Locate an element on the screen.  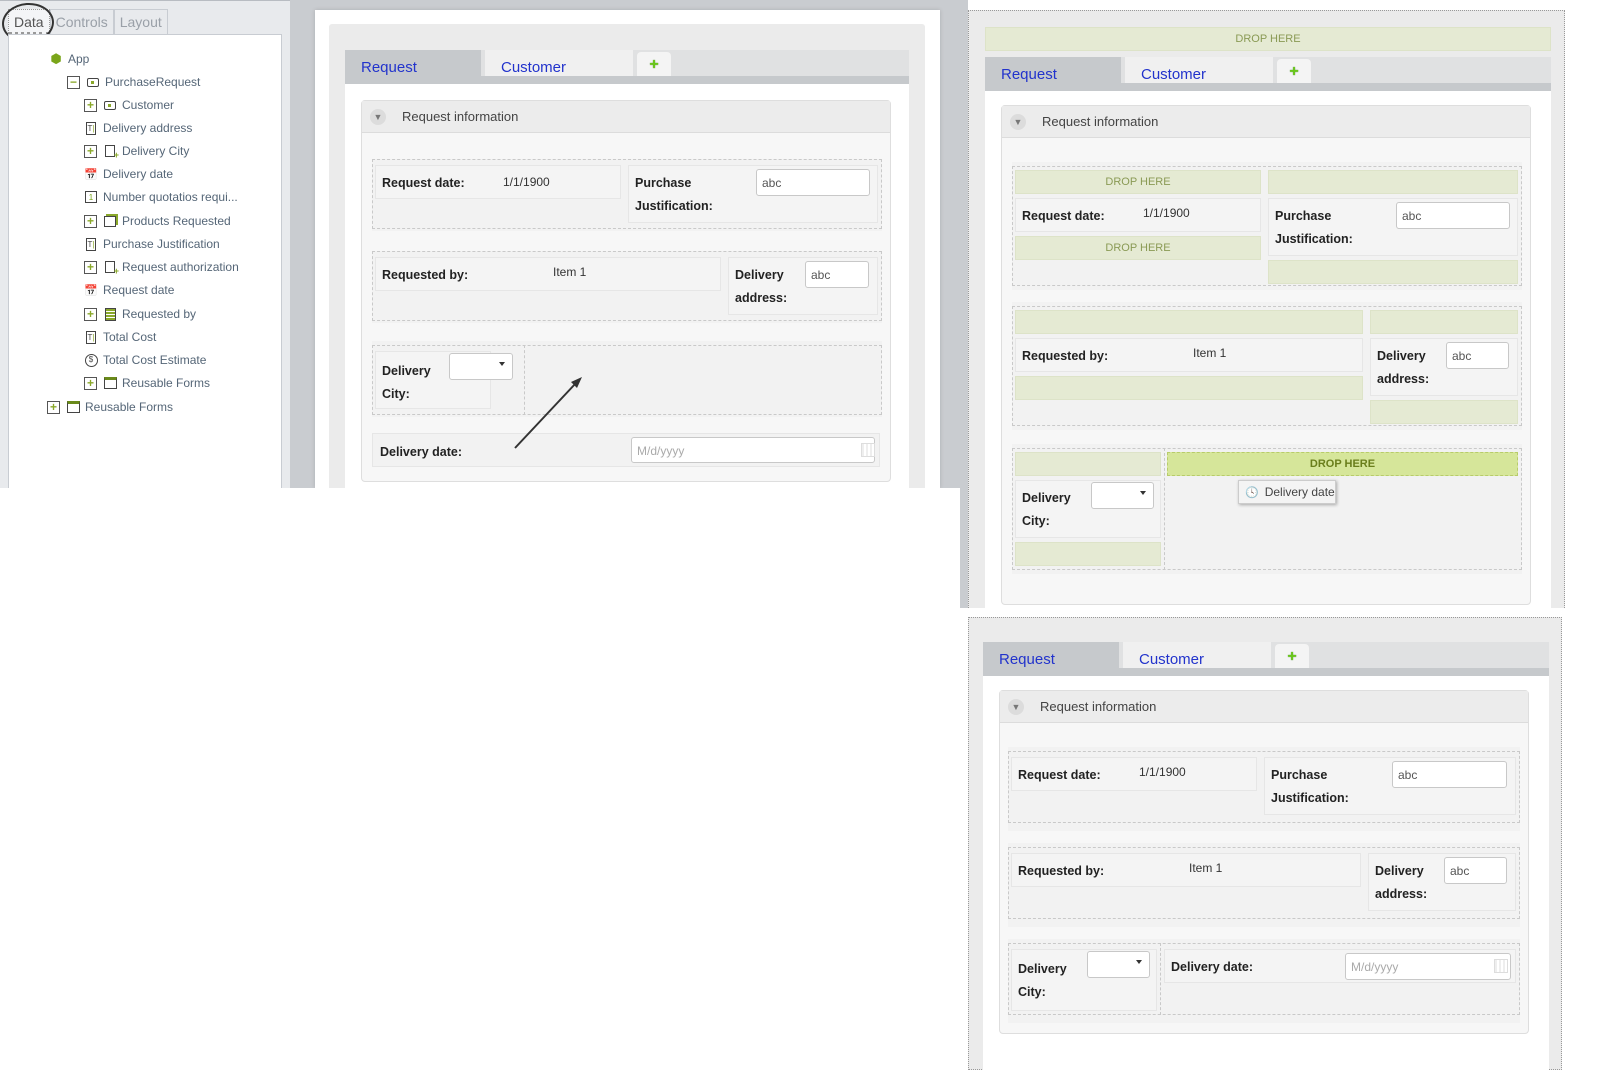
arrow-annotation is located at coordinates (548, 413).